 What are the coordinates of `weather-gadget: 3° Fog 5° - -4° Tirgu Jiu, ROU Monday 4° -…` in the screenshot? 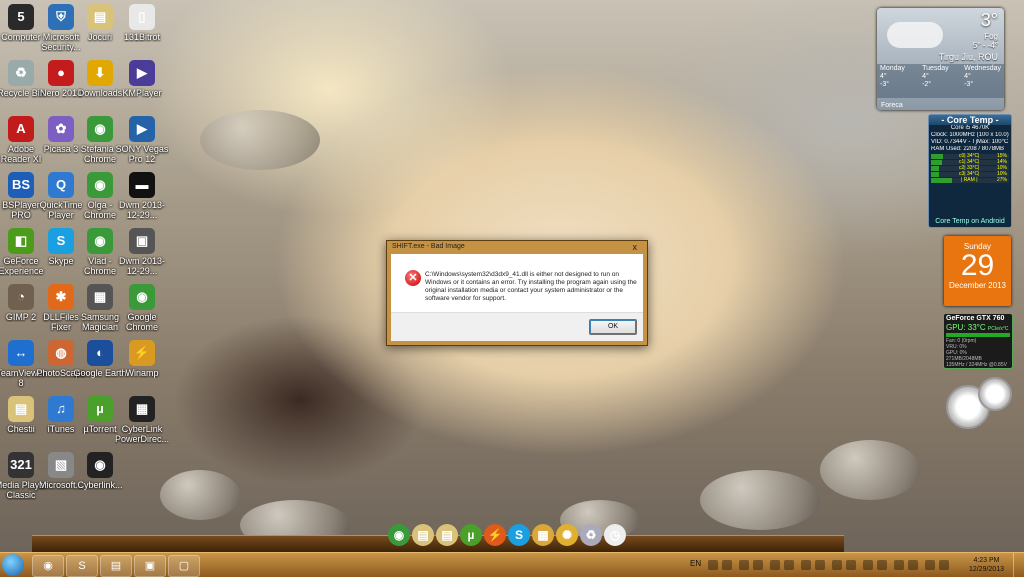 It's located at (940, 59).